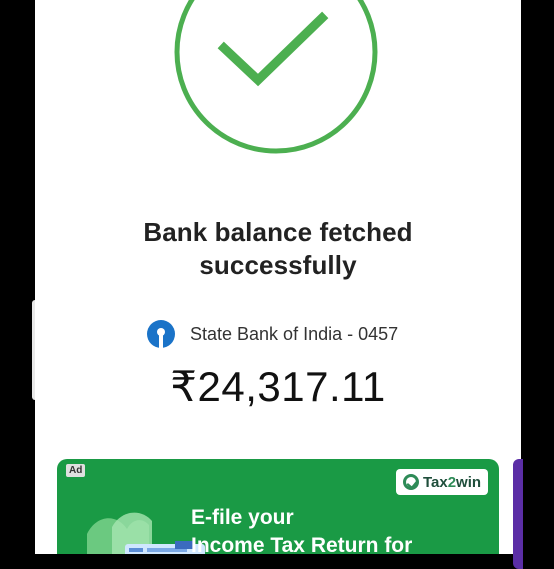 Image resolution: width=554 pixels, height=569 pixels. What do you see at coordinates (161, 334) in the screenshot?
I see `sbi-logo-icon` at bounding box center [161, 334].